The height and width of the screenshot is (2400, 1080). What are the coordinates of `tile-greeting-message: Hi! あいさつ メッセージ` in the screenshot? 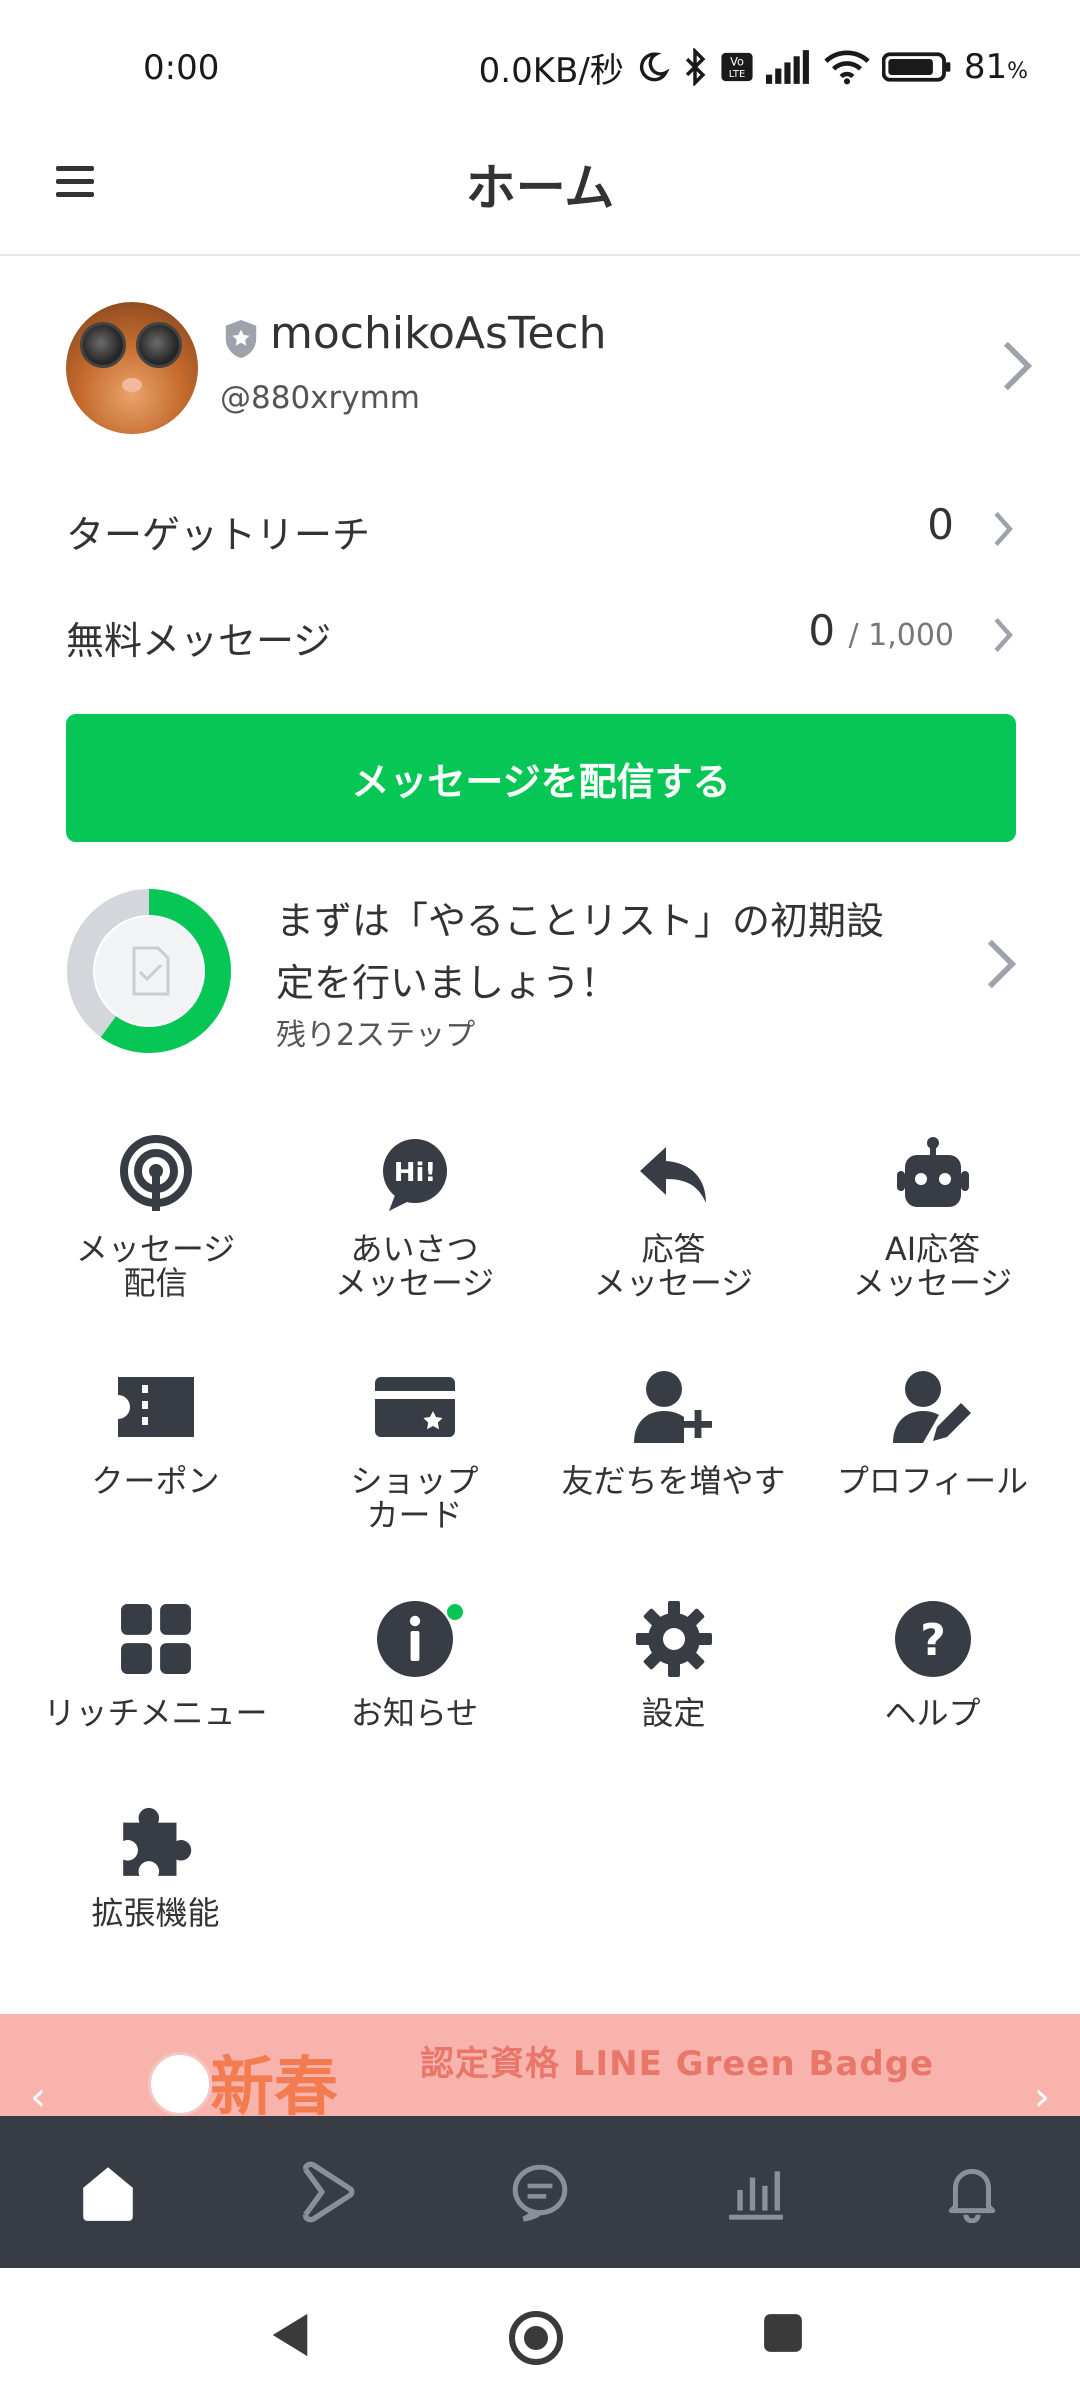 It's located at (414, 1240).